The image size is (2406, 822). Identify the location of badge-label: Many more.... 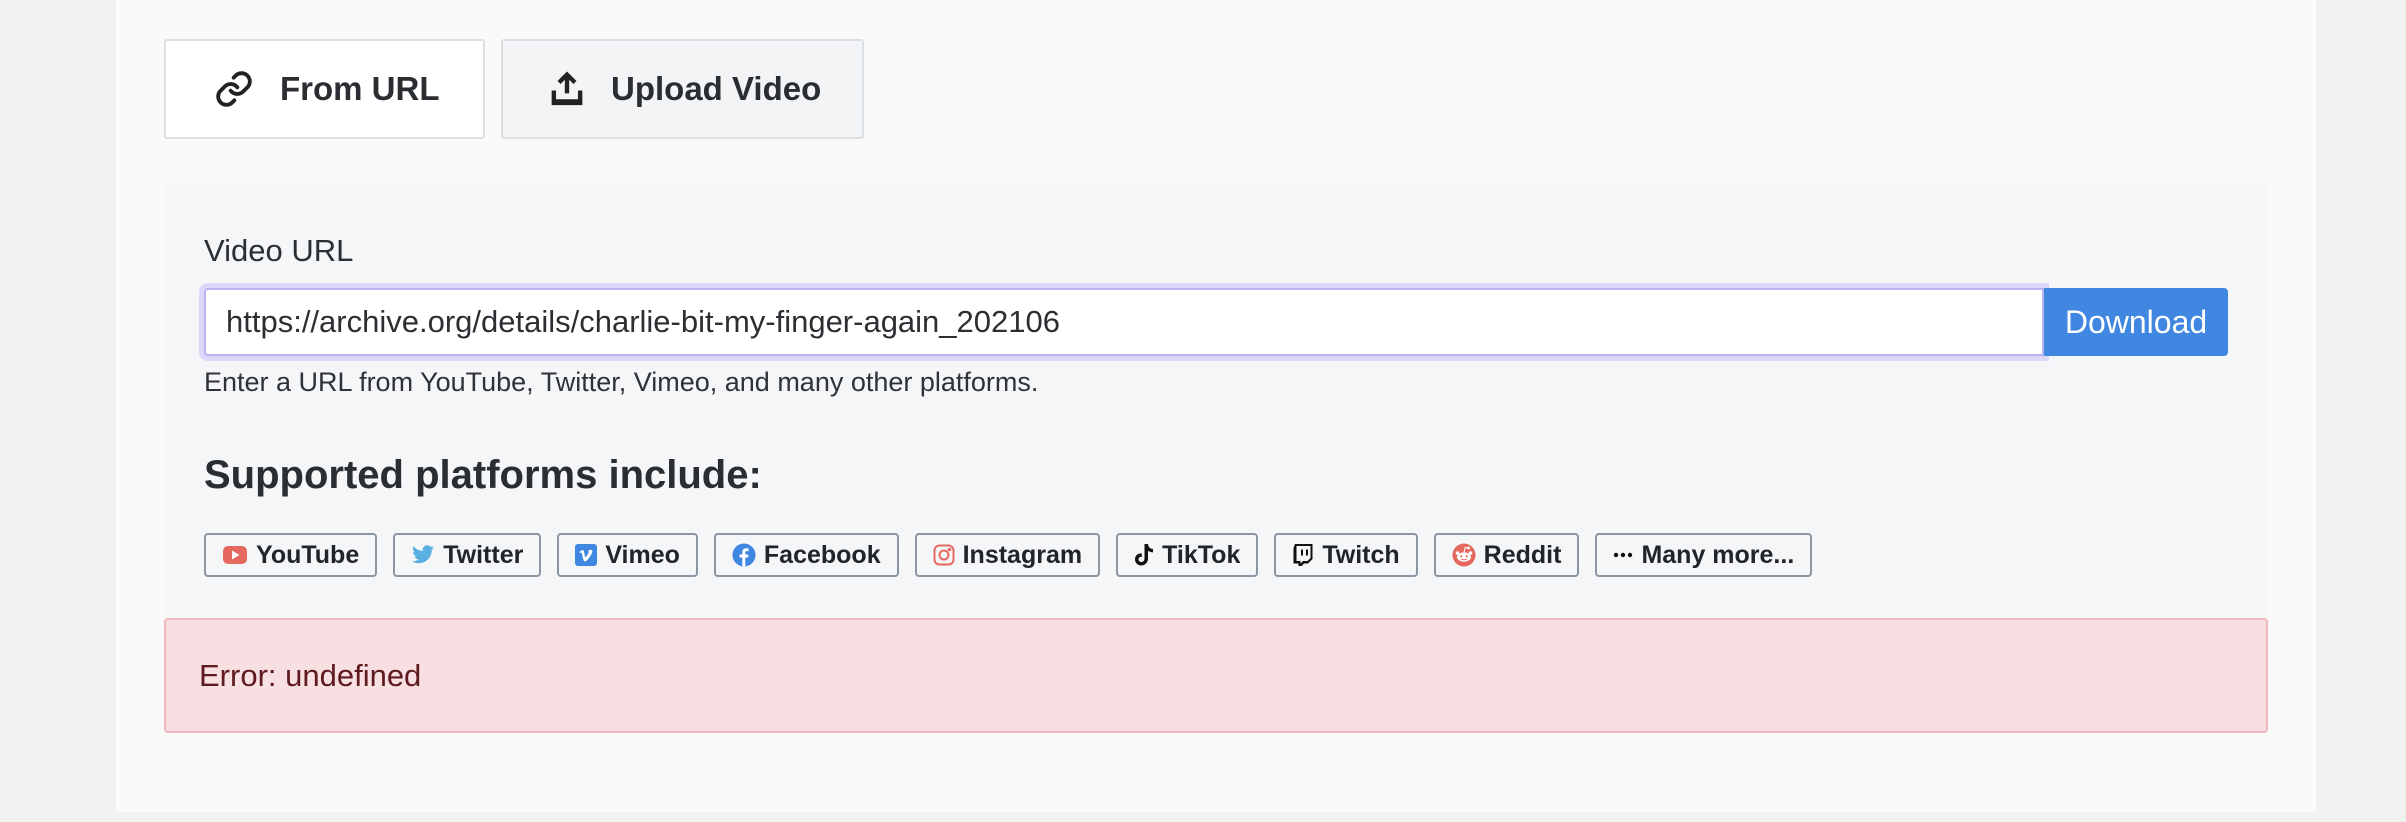
(1718, 554).